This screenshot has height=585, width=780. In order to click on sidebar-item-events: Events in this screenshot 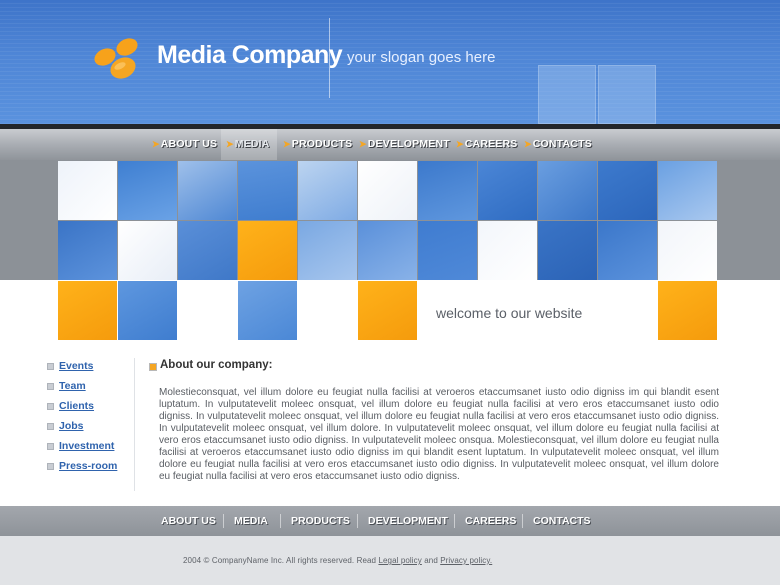, I will do `click(70, 366)`.